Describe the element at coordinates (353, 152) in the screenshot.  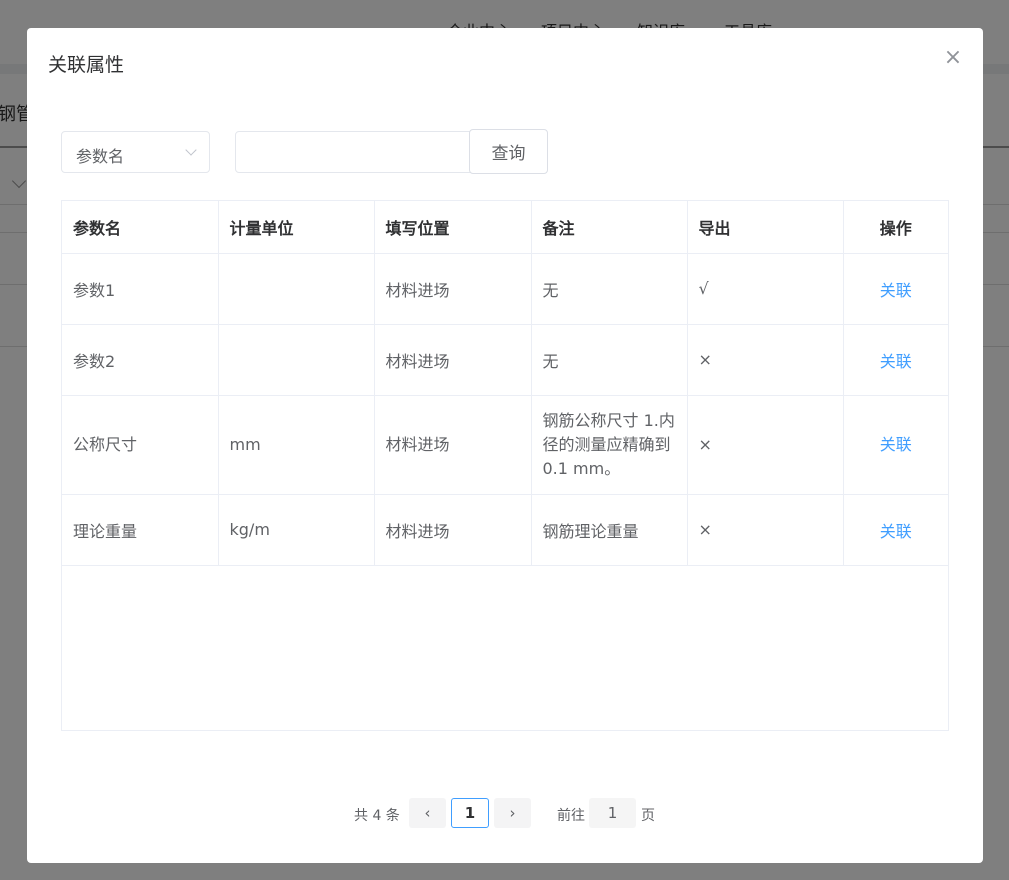
I see `search-input` at that location.